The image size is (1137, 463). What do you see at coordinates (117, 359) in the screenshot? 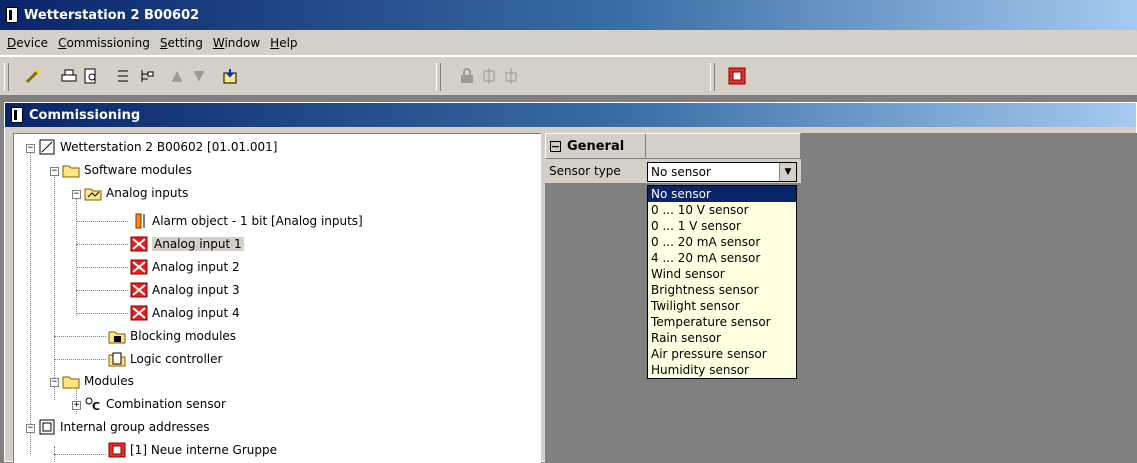
I see `logic-icon` at bounding box center [117, 359].